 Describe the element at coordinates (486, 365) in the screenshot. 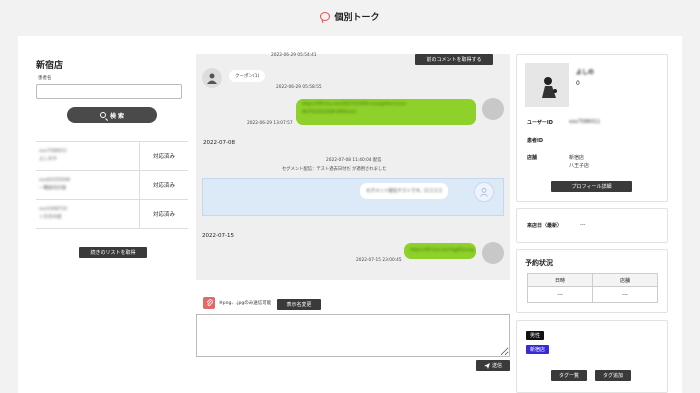

I see `send-icon` at that location.